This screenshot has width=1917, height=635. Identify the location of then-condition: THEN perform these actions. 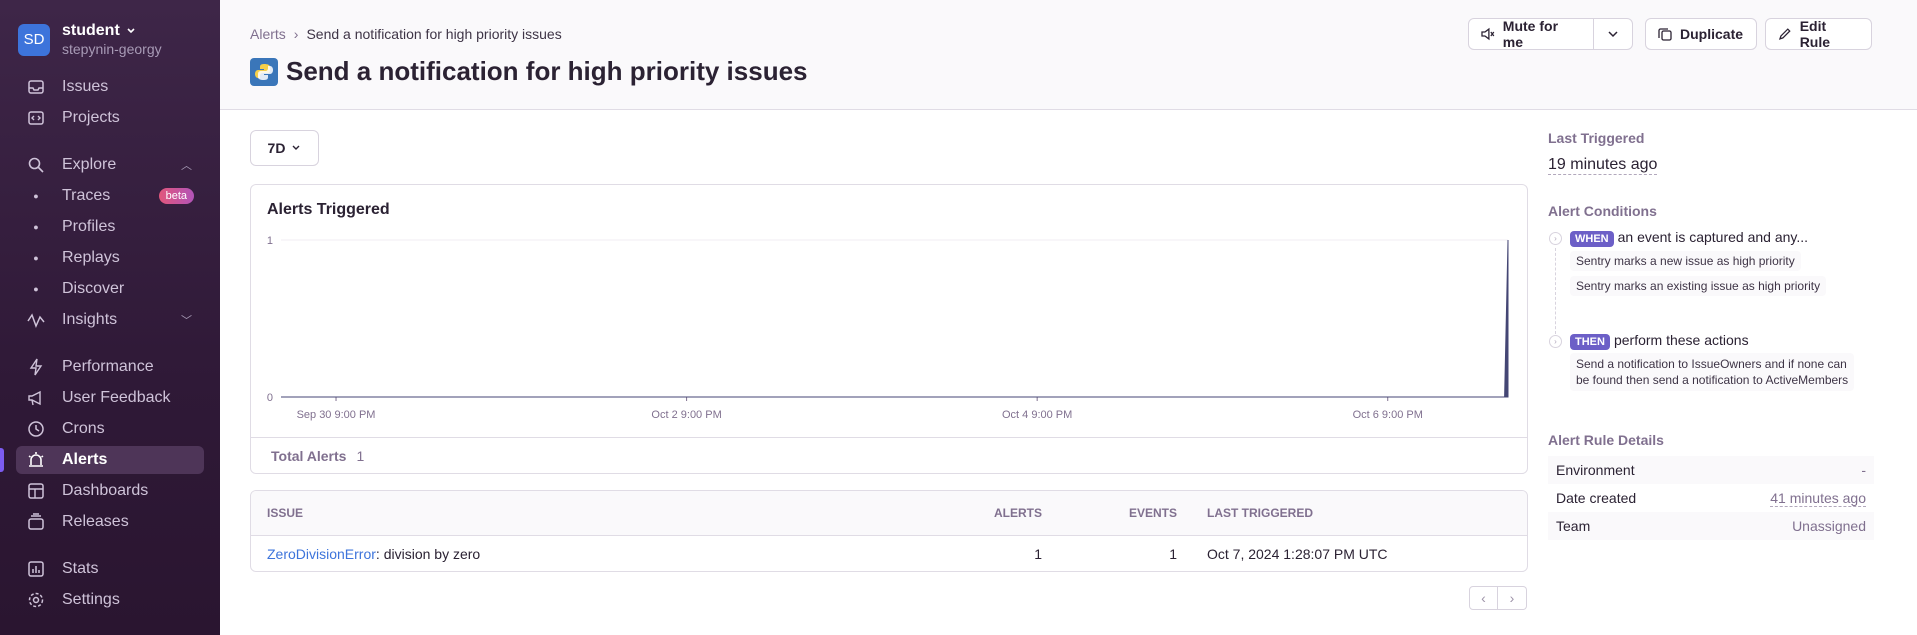
(1659, 341).